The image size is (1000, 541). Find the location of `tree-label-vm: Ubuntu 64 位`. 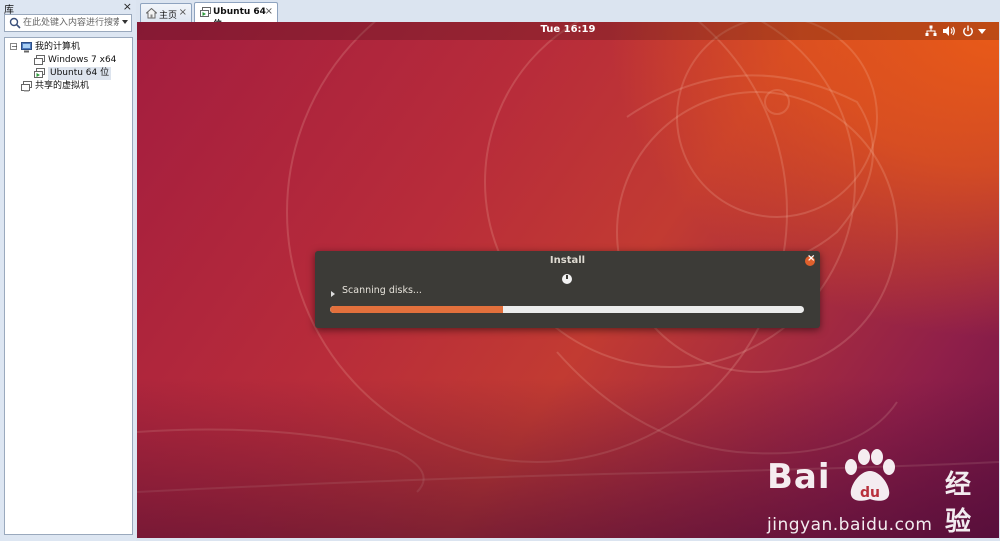

tree-label-vm: Ubuntu 64 位 is located at coordinates (80, 73).